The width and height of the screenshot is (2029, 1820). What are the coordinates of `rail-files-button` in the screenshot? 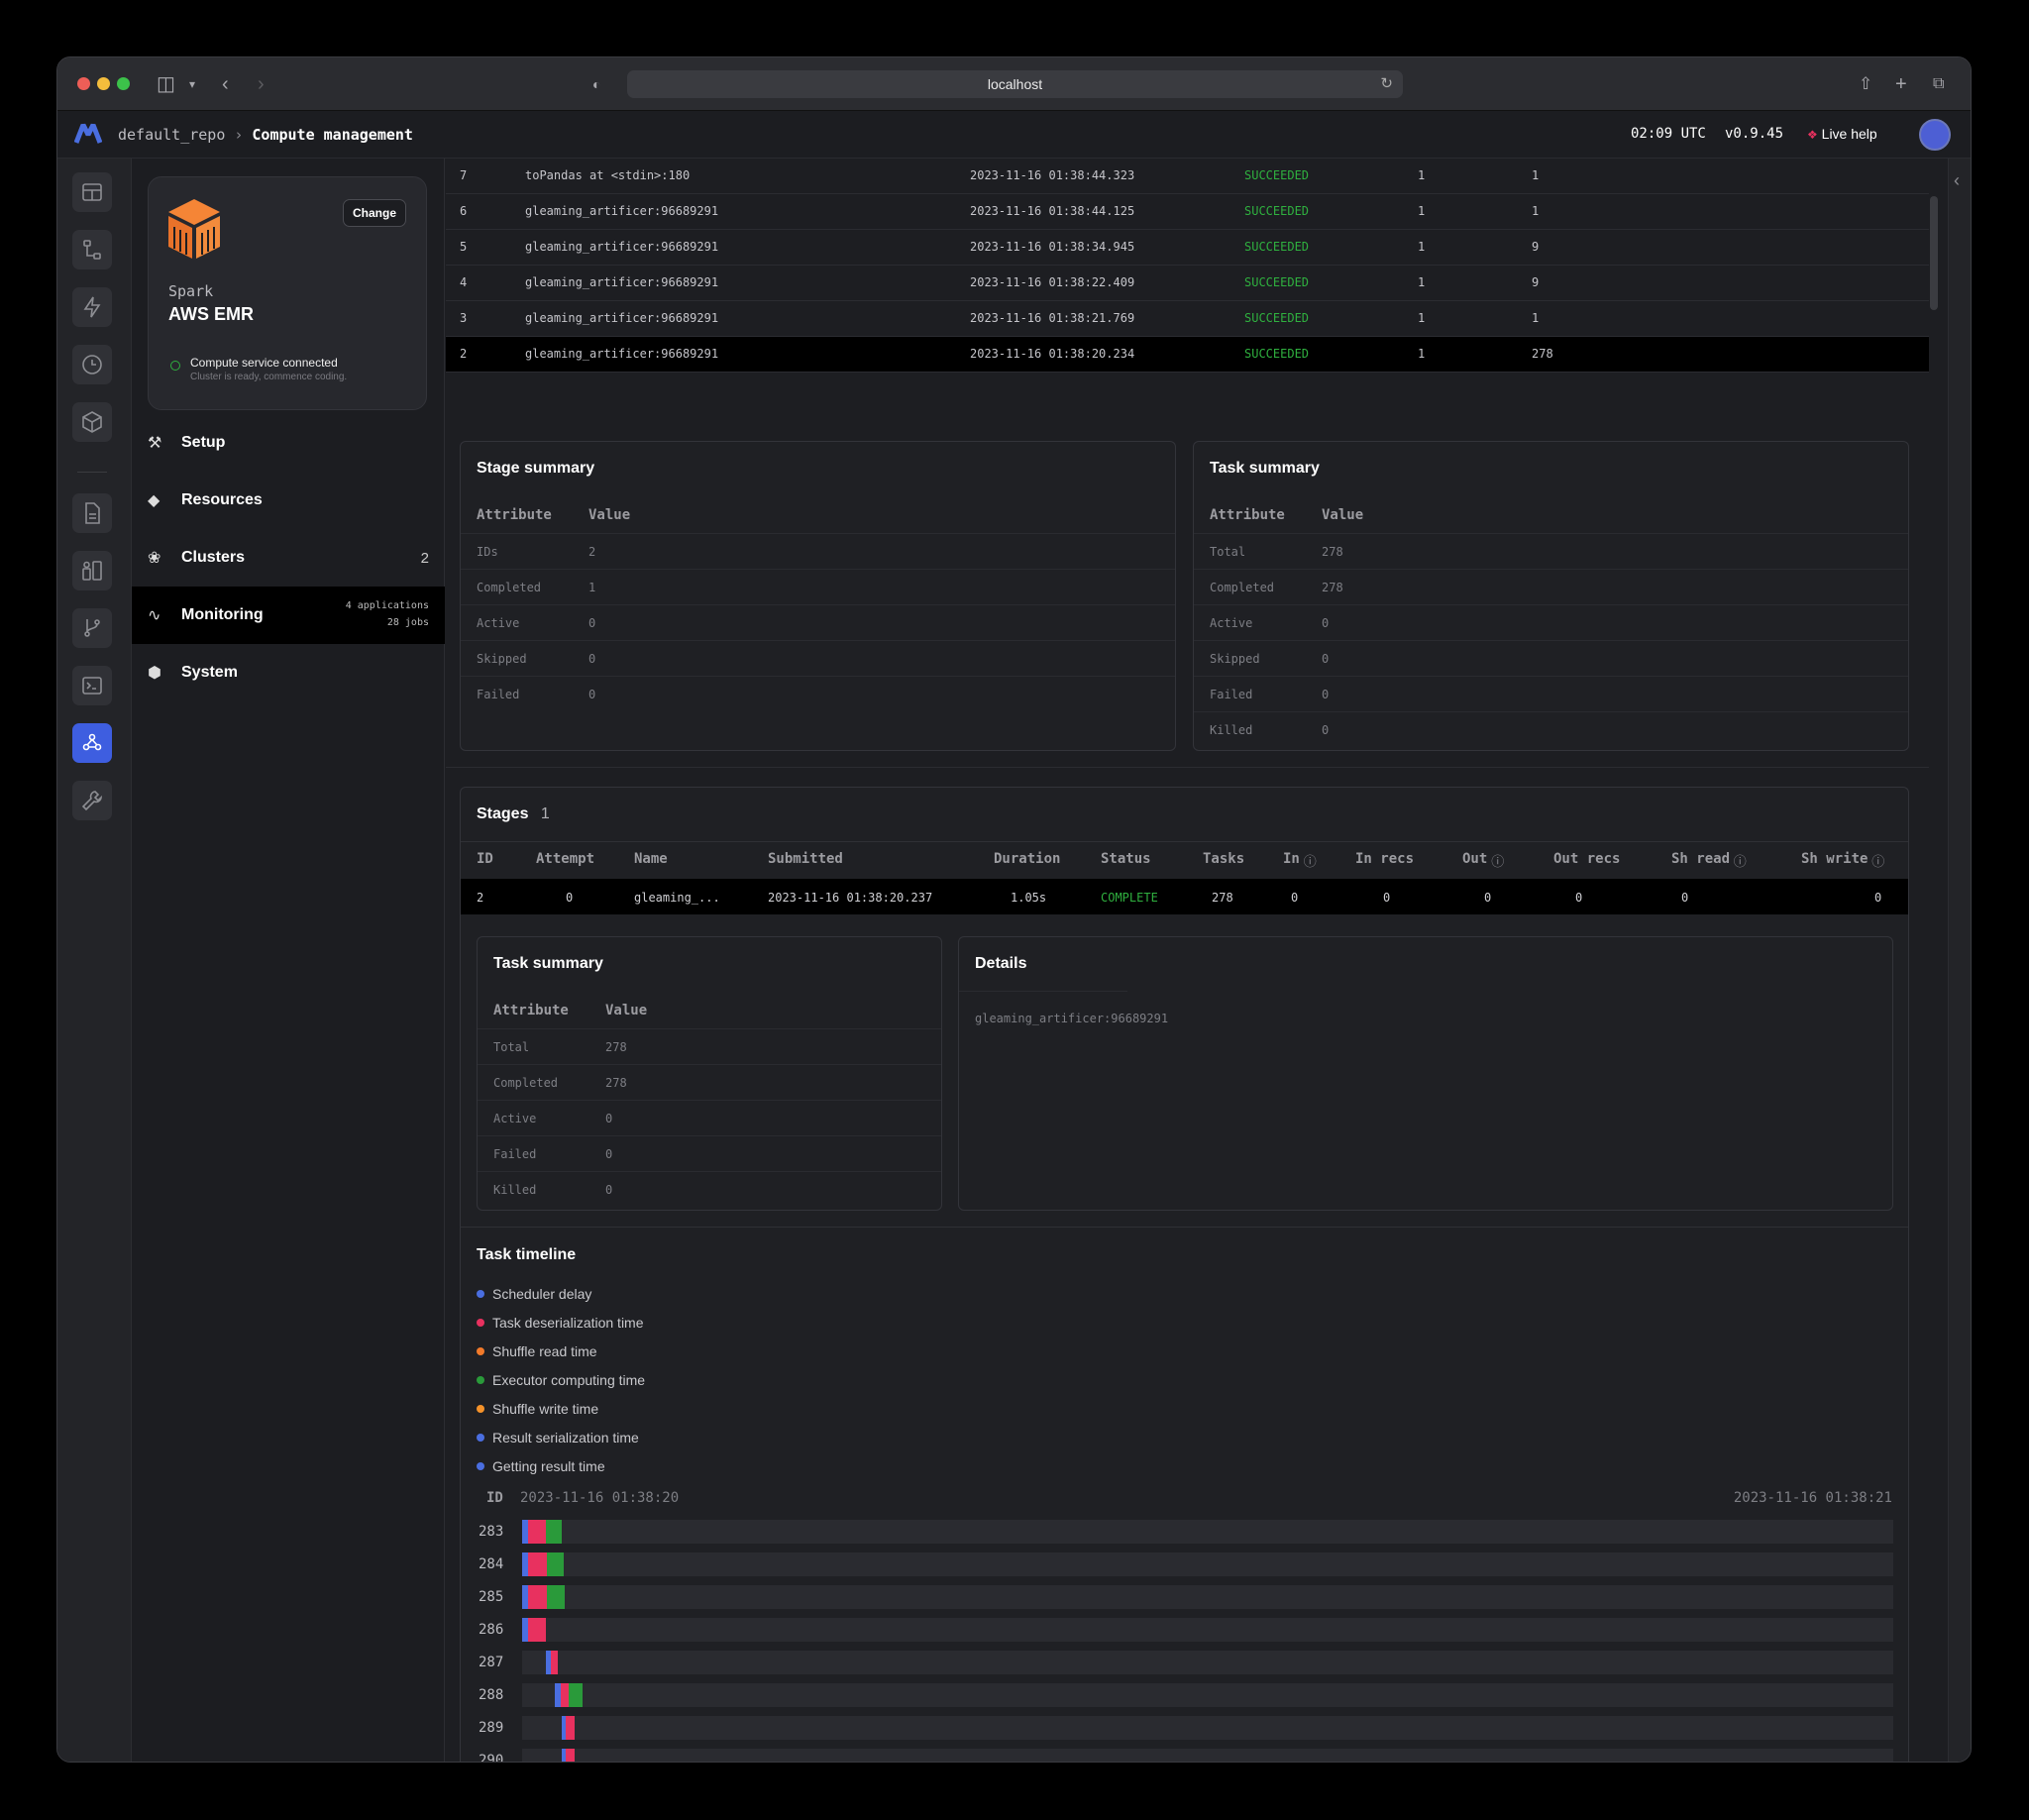 It's located at (92, 513).